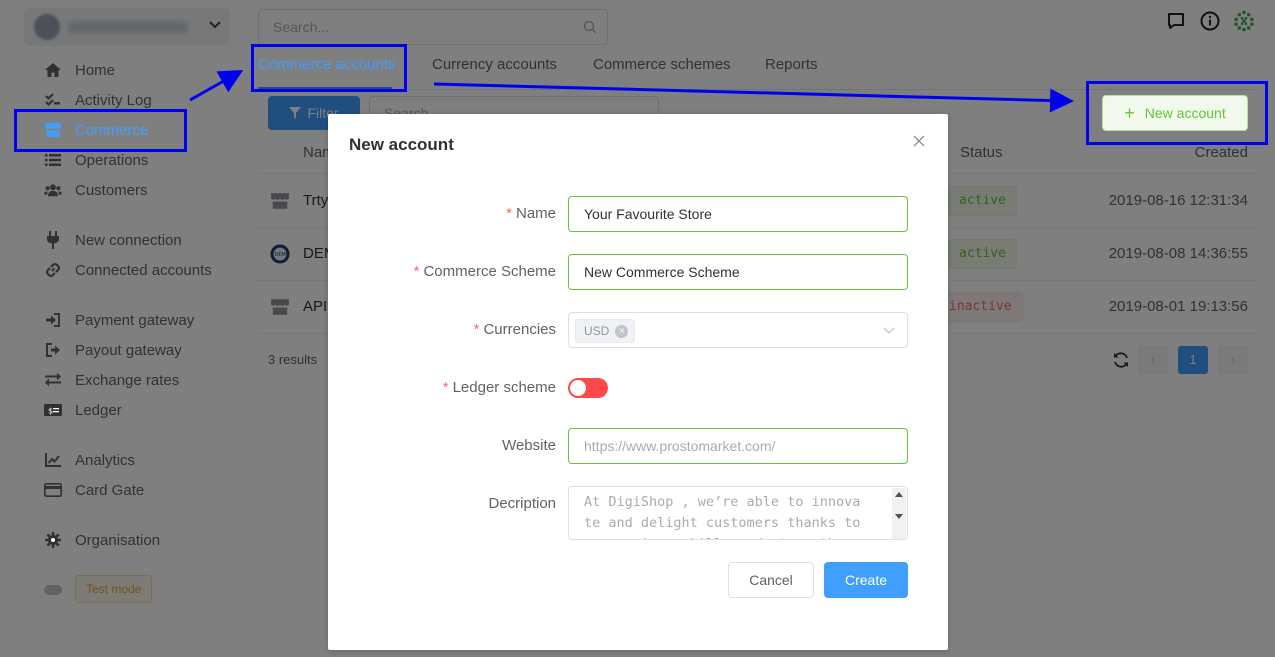  I want to click on website-field: https://www.prostomarket.com/, so click(738, 446).